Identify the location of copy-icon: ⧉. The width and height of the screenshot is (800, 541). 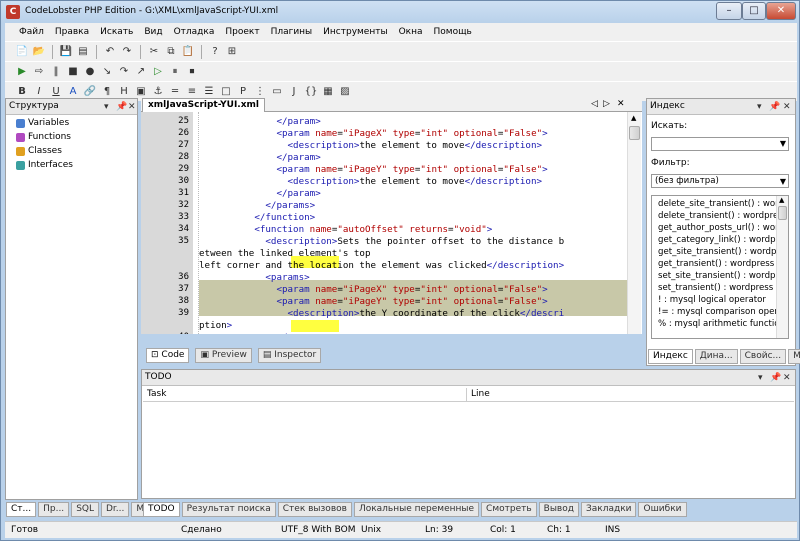
(171, 52).